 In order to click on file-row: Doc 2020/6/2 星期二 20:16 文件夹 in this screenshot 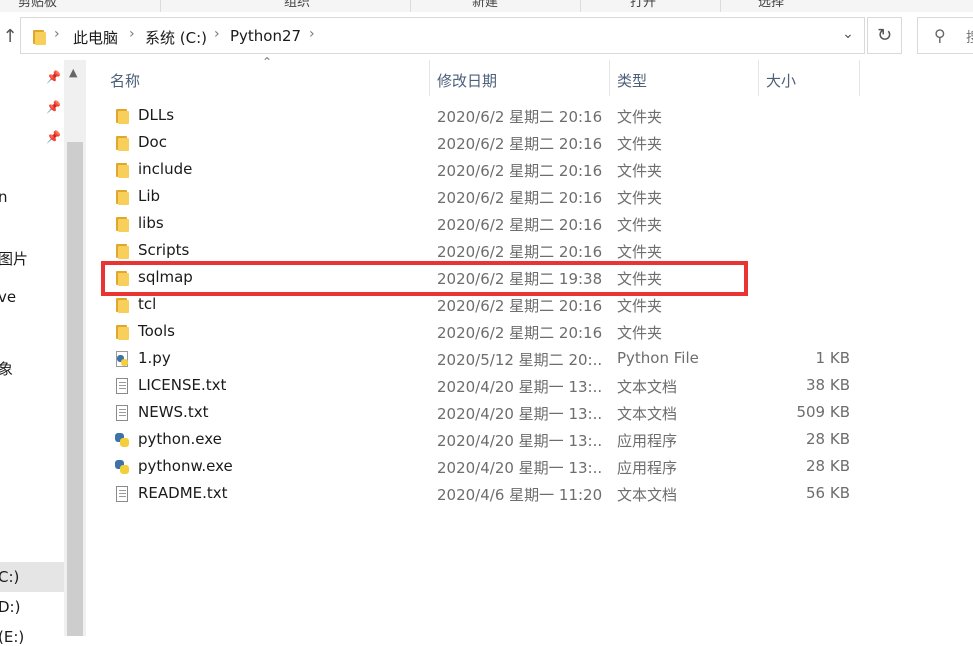, I will do `click(529, 143)`.